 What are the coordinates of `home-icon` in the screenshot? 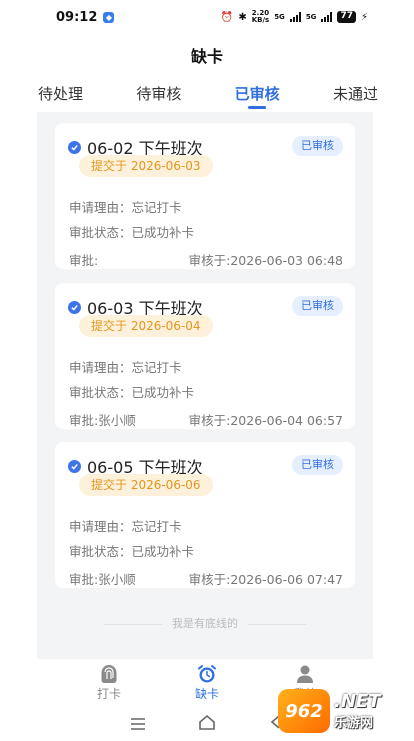 It's located at (207, 724).